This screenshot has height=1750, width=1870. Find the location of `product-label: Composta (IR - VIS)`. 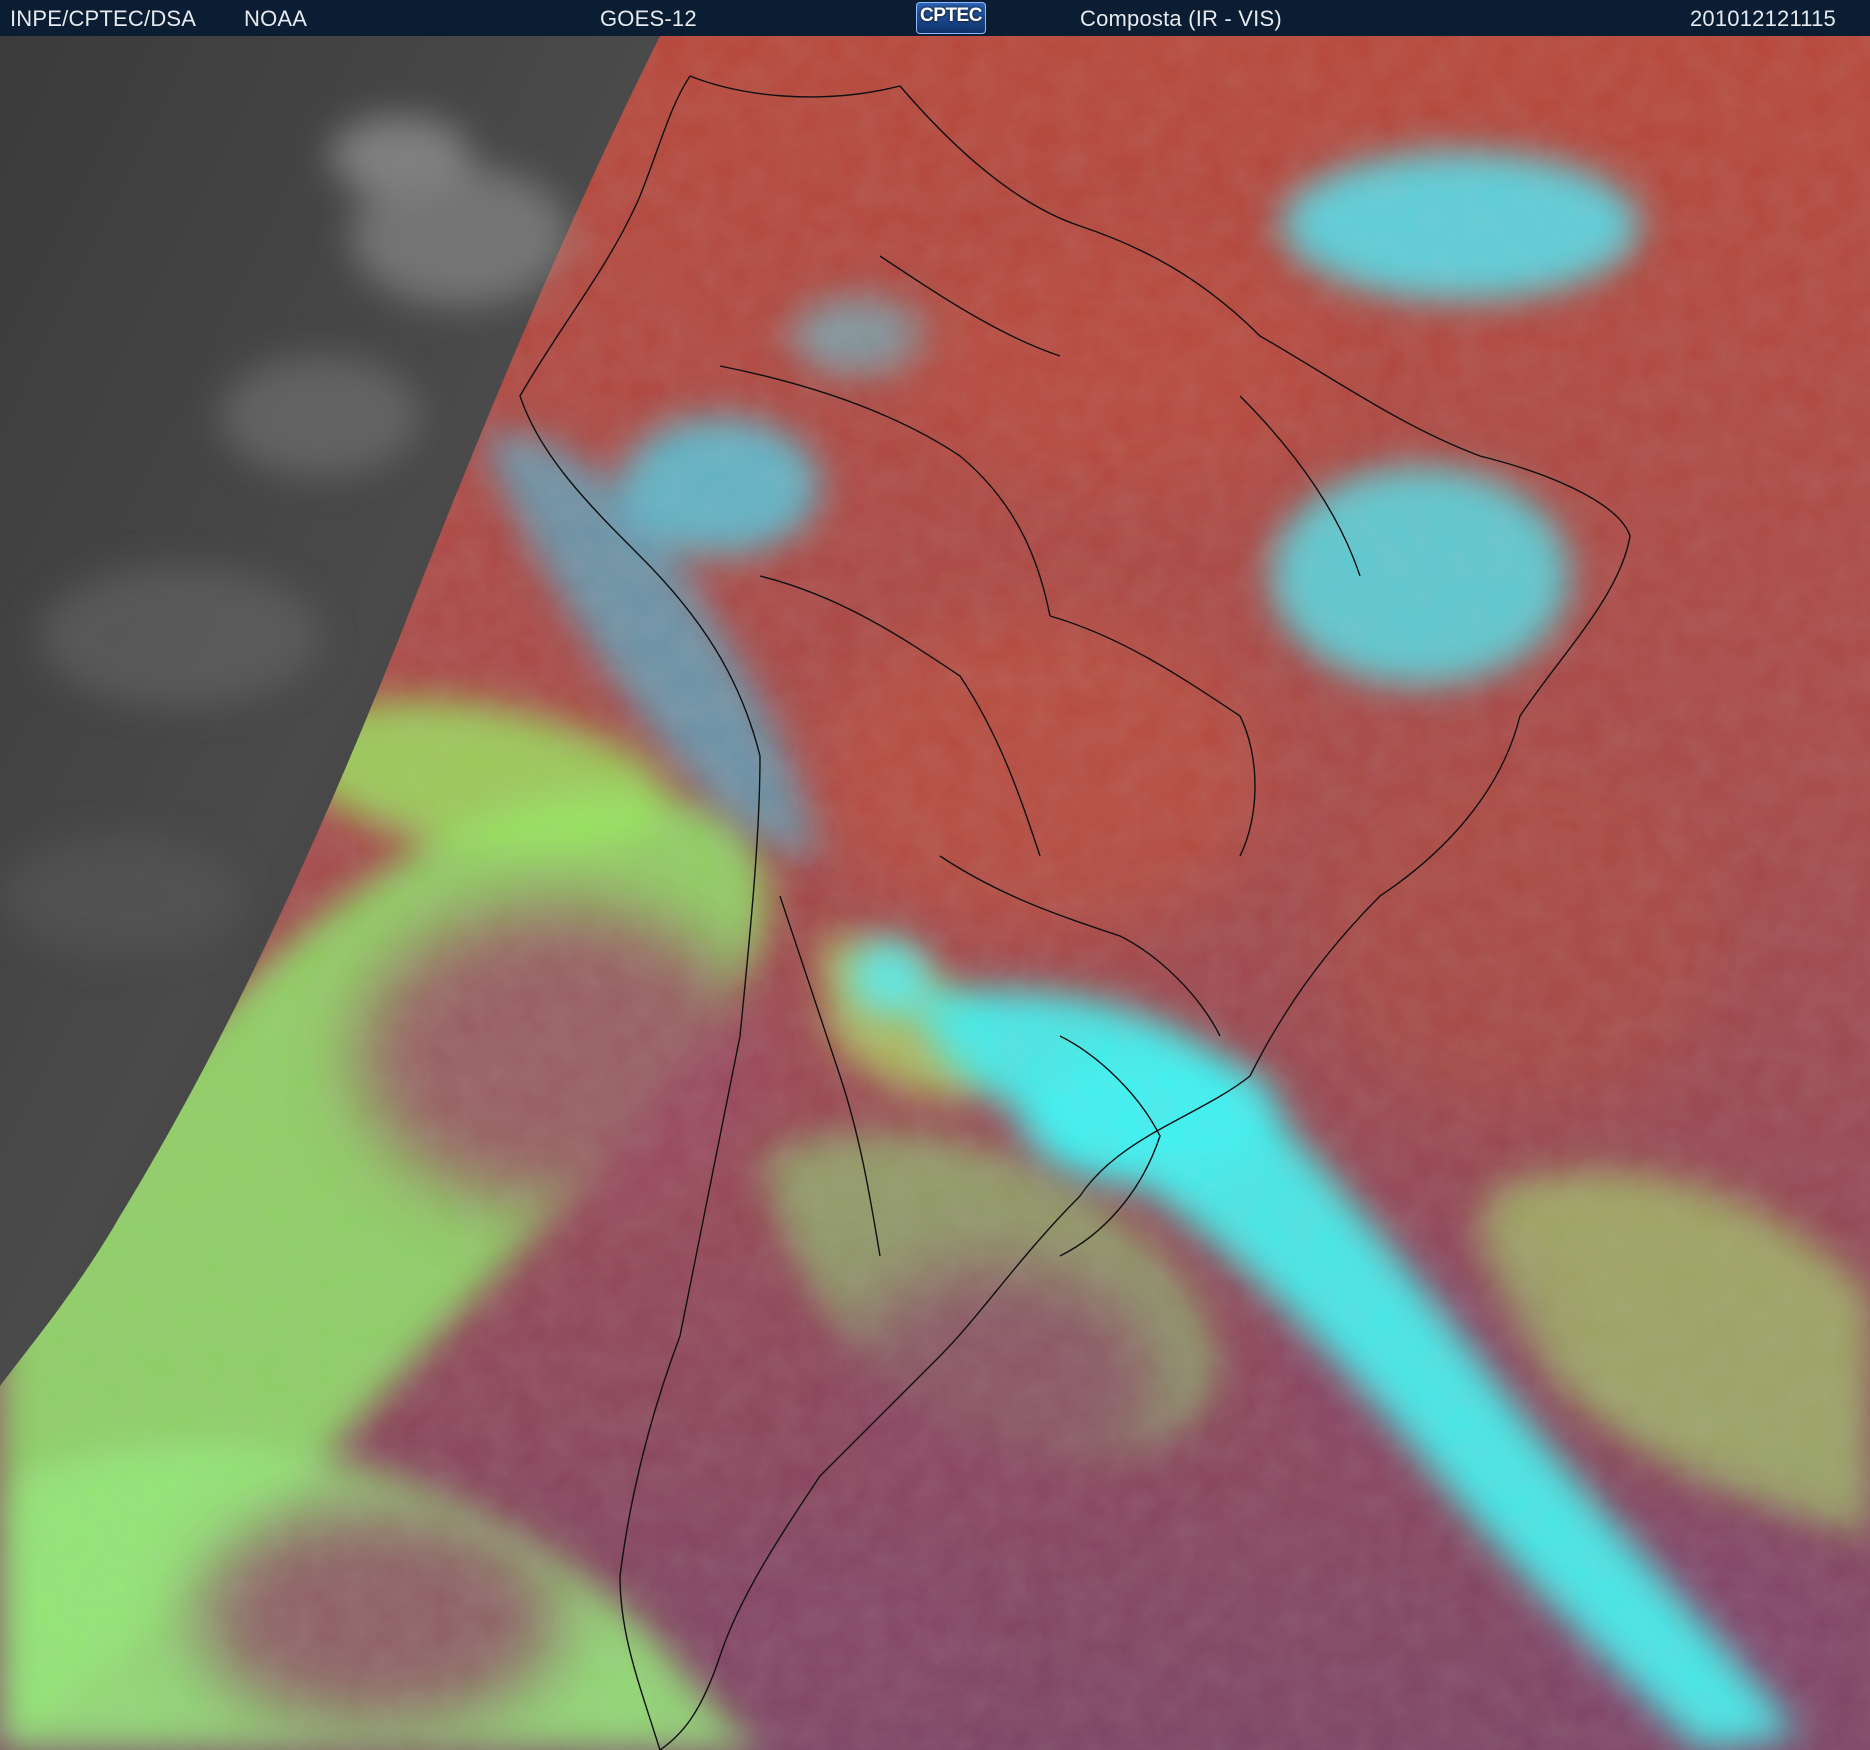

product-label: Composta (IR - VIS) is located at coordinates (1181, 18).